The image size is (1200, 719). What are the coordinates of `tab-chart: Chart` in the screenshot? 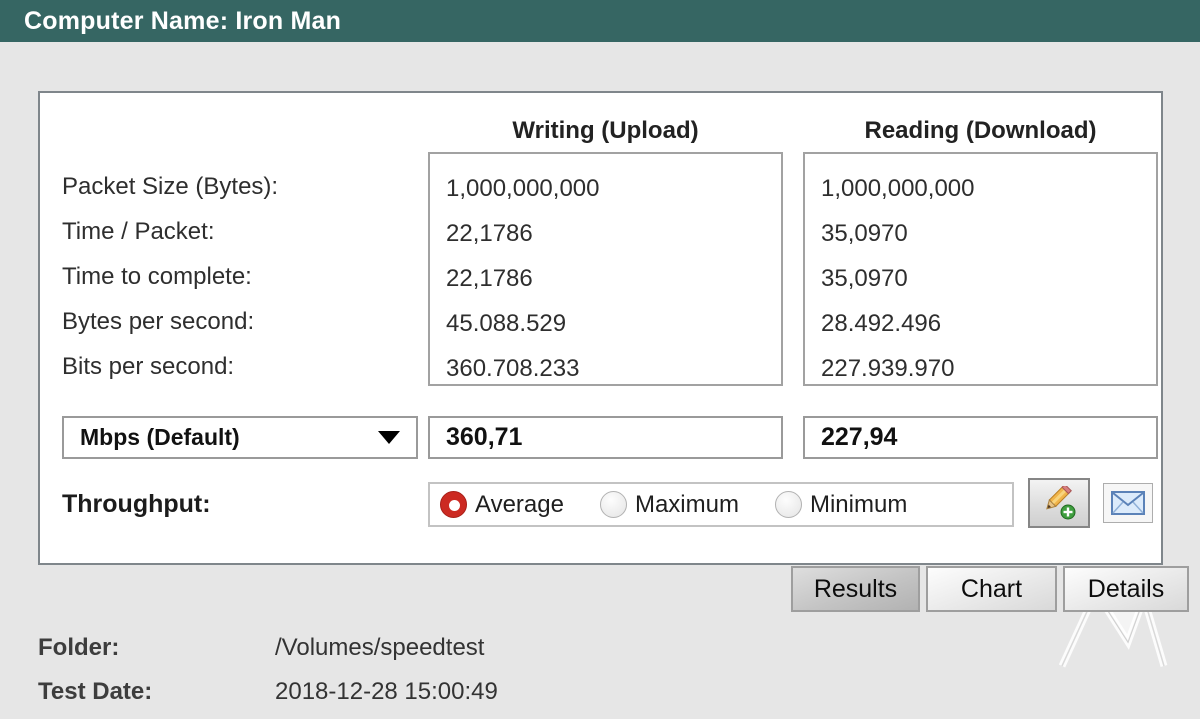 It's located at (991, 589).